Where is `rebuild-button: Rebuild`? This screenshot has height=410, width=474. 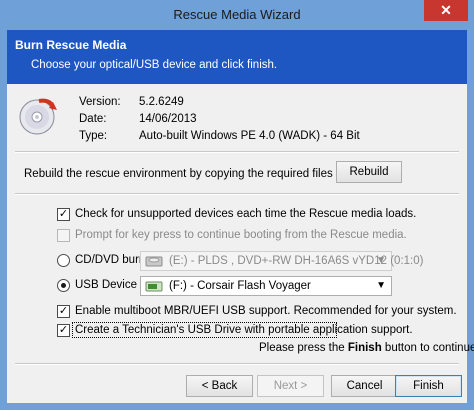 rebuild-button: Rebuild is located at coordinates (369, 172).